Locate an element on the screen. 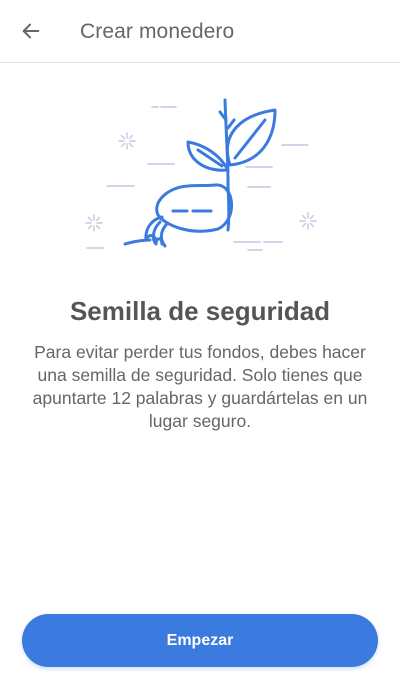  section-title: Semilla de seguridad is located at coordinates (200, 311).